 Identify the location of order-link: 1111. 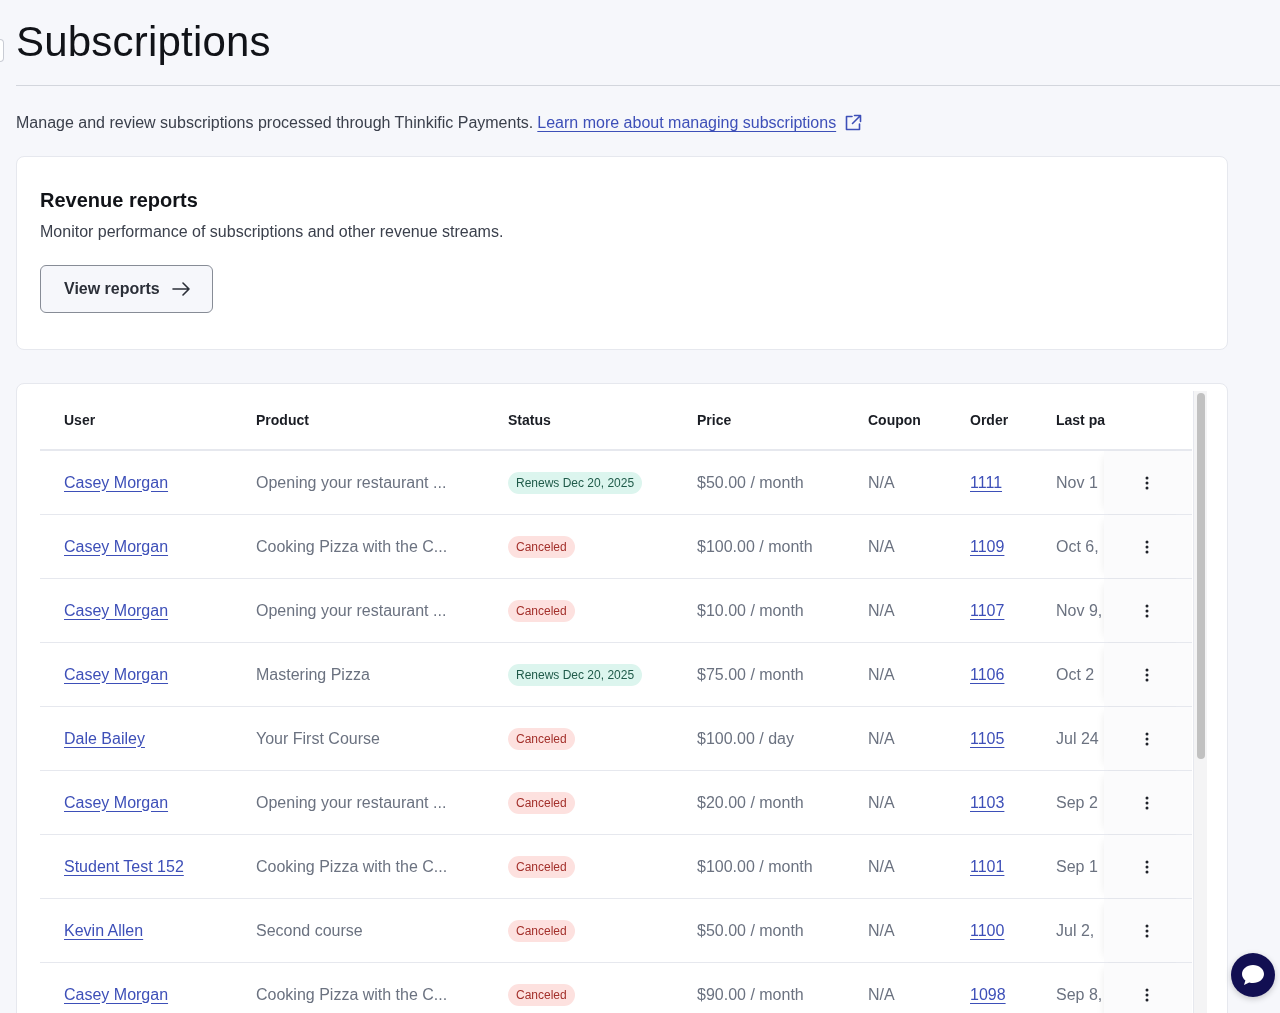
(986, 482).